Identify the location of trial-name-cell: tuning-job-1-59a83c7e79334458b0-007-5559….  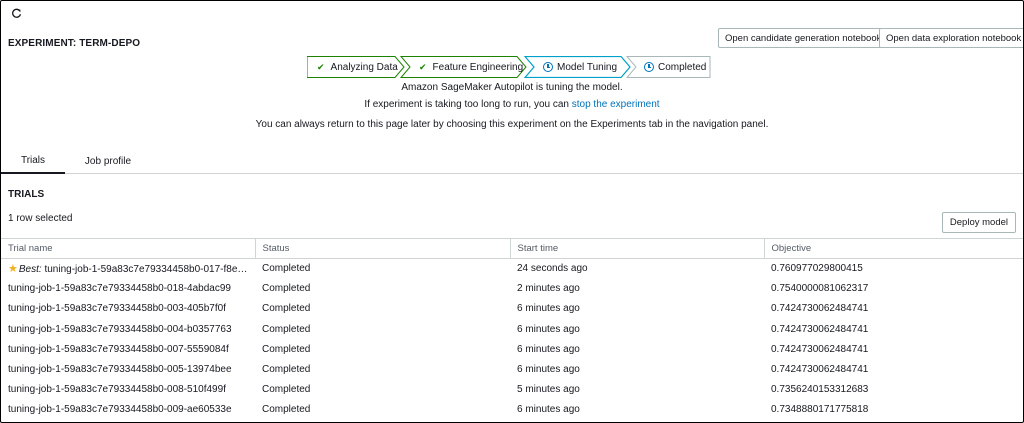
(118, 349).